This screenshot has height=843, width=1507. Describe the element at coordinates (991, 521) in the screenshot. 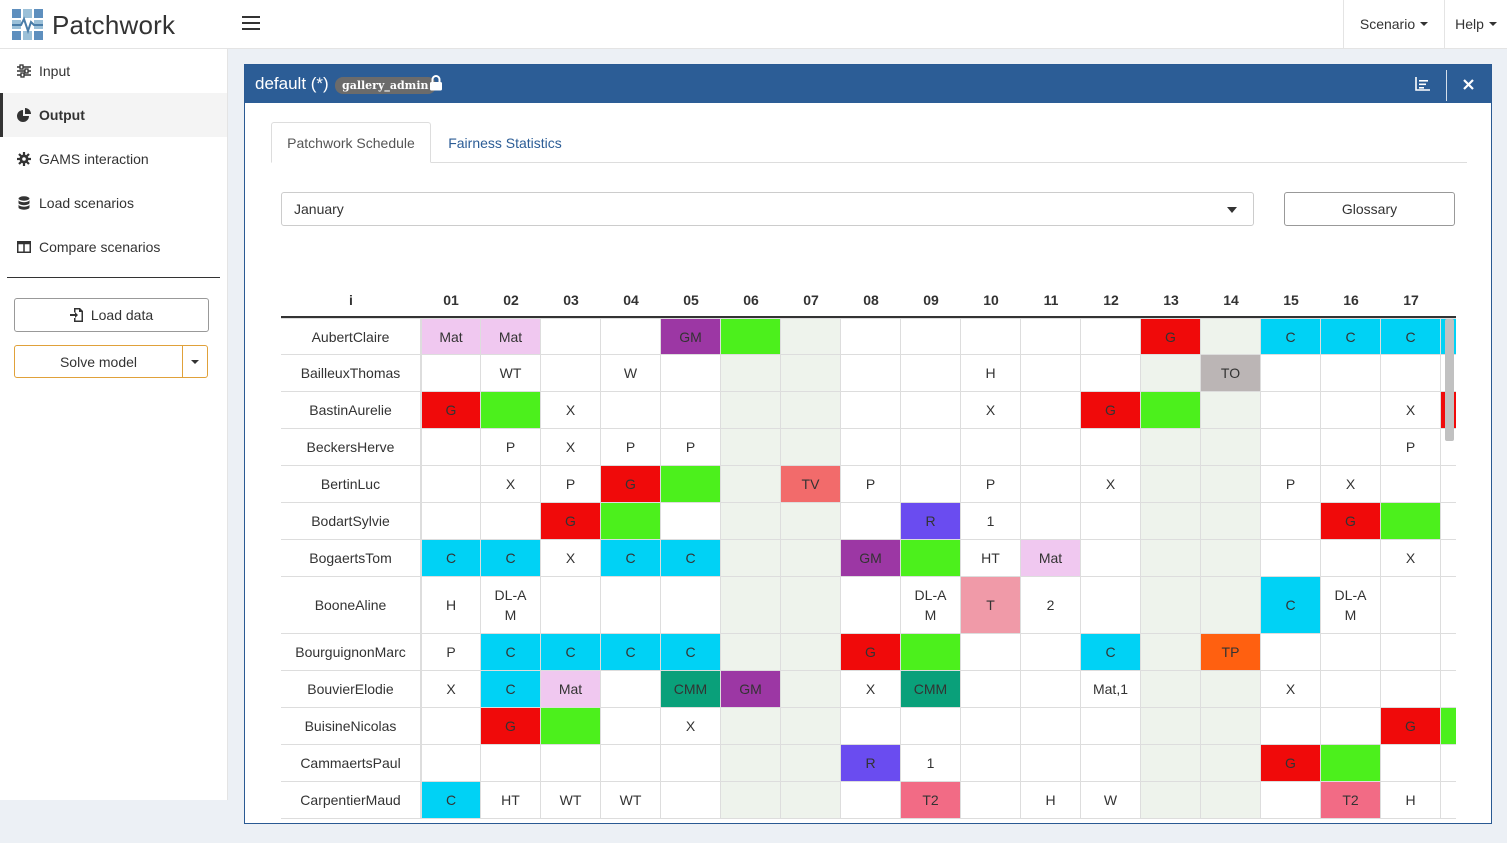

I see `schedule-cell: 1` at that location.